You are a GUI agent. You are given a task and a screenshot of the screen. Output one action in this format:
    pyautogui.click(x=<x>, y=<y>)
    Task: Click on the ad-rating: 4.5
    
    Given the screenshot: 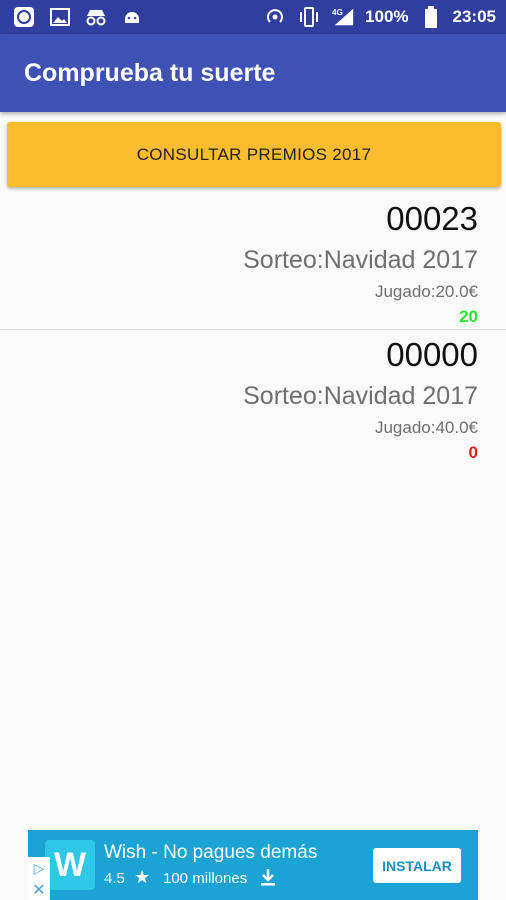 What is the action you would take?
    pyautogui.click(x=114, y=878)
    